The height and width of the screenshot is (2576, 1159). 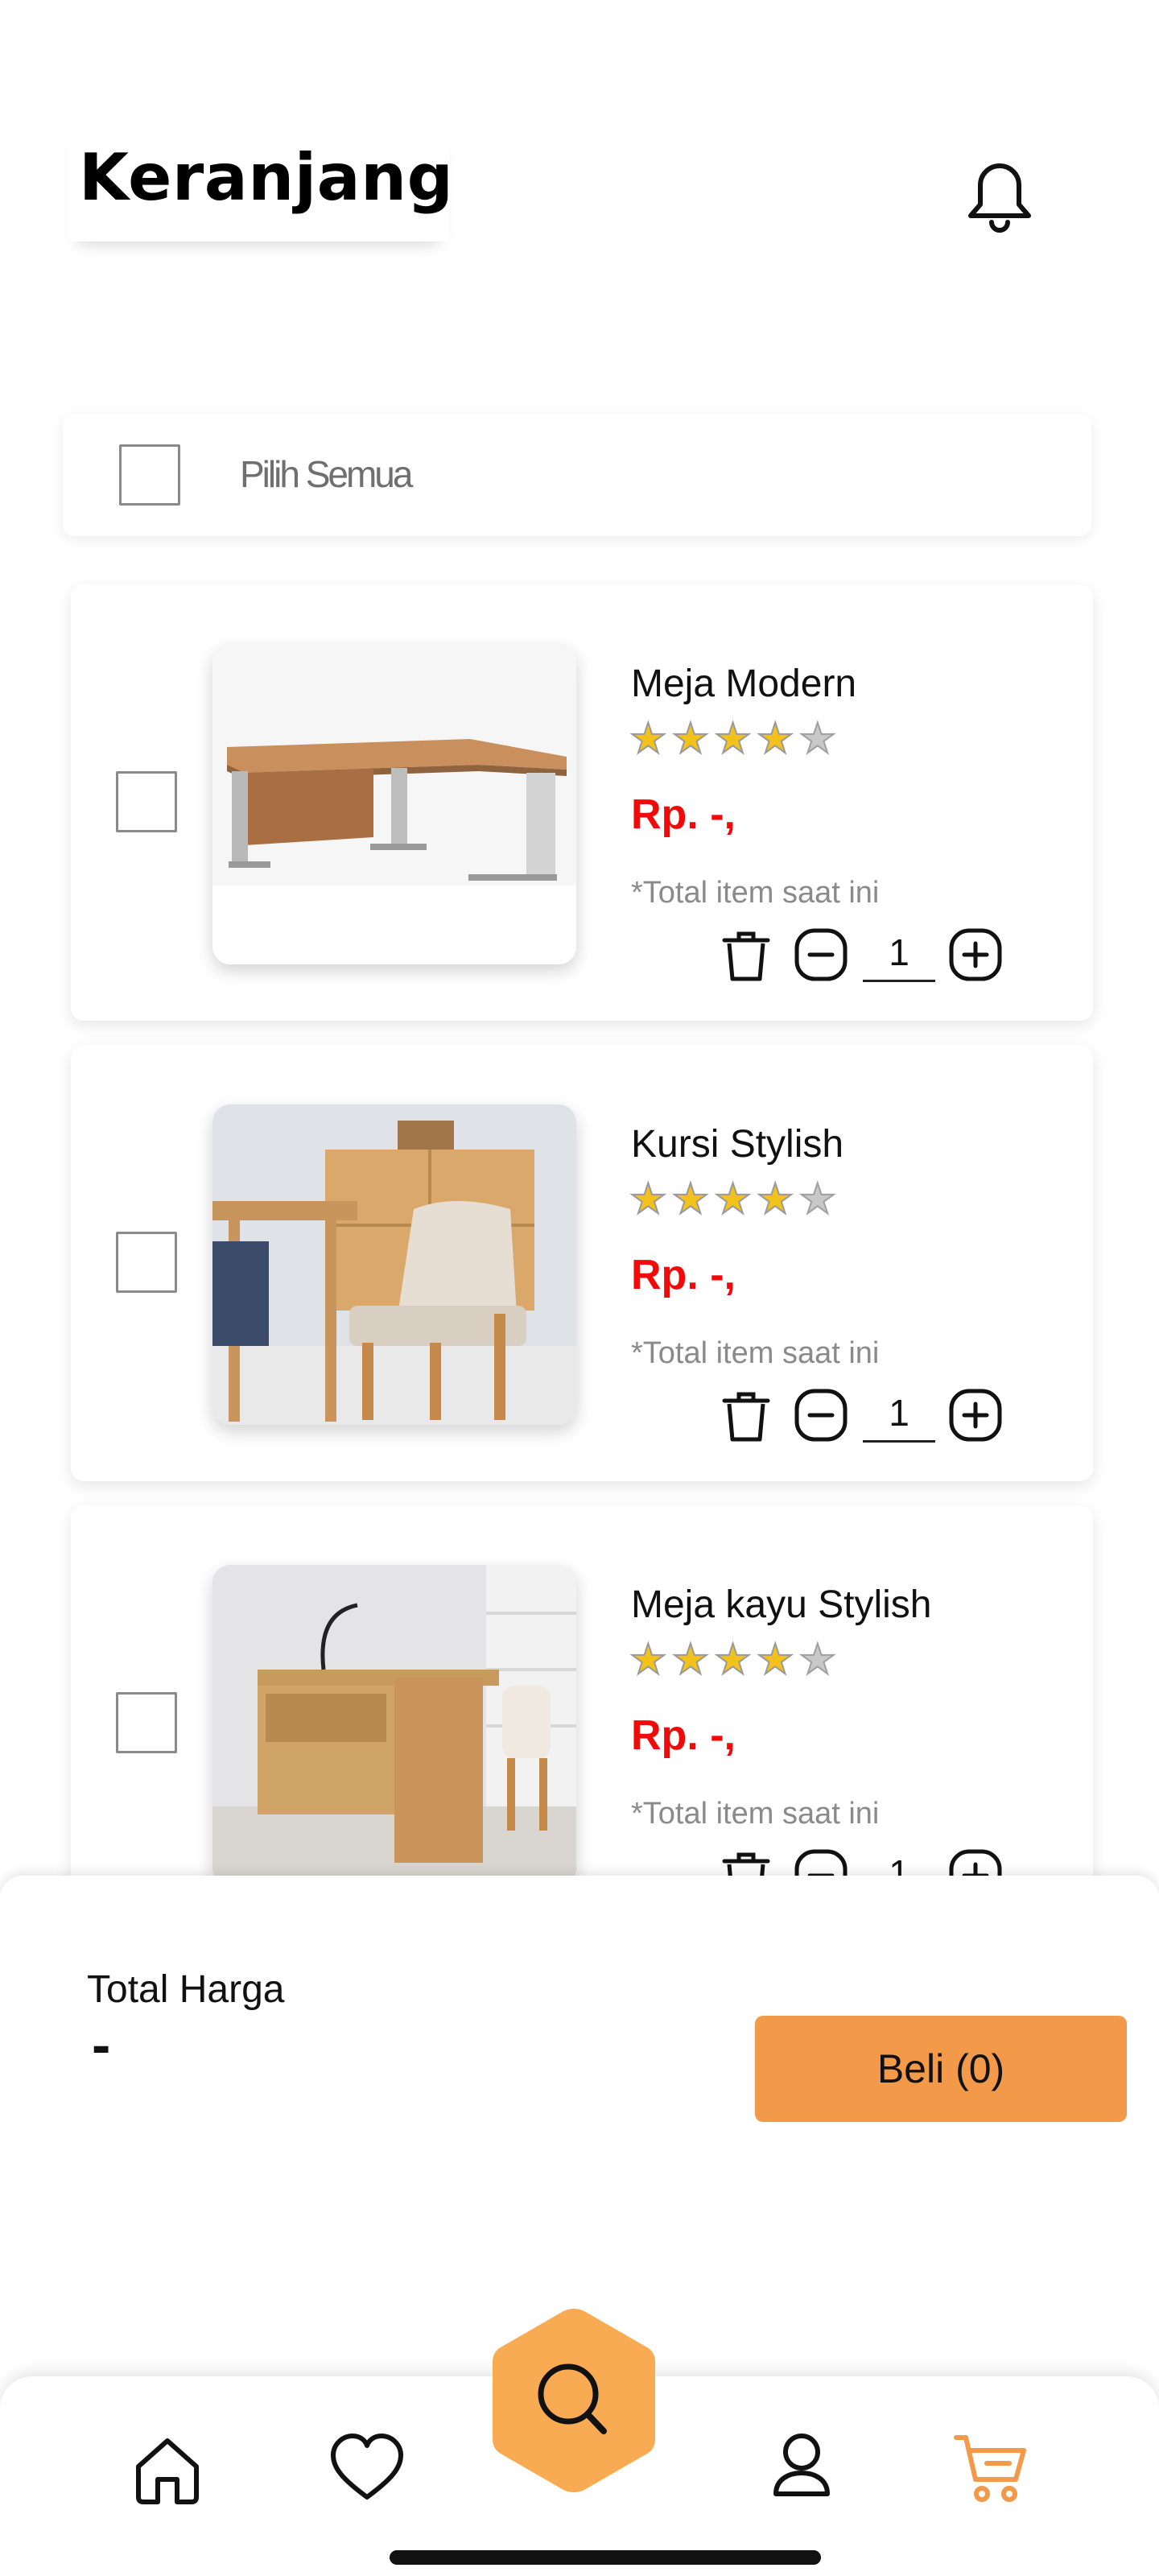 What do you see at coordinates (801, 2466) in the screenshot?
I see `user-icon` at bounding box center [801, 2466].